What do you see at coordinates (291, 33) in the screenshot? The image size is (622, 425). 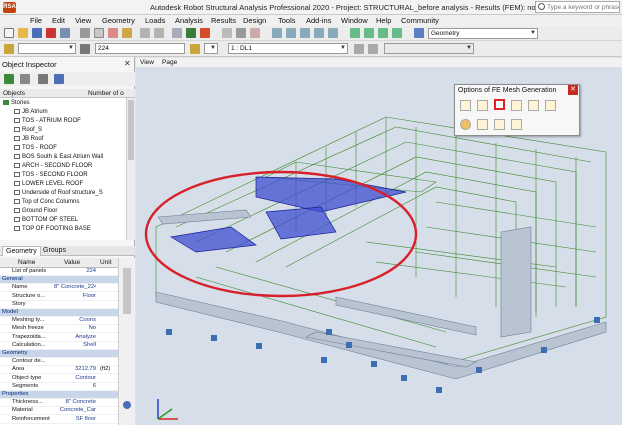 I see `zoom-in-icon` at bounding box center [291, 33].